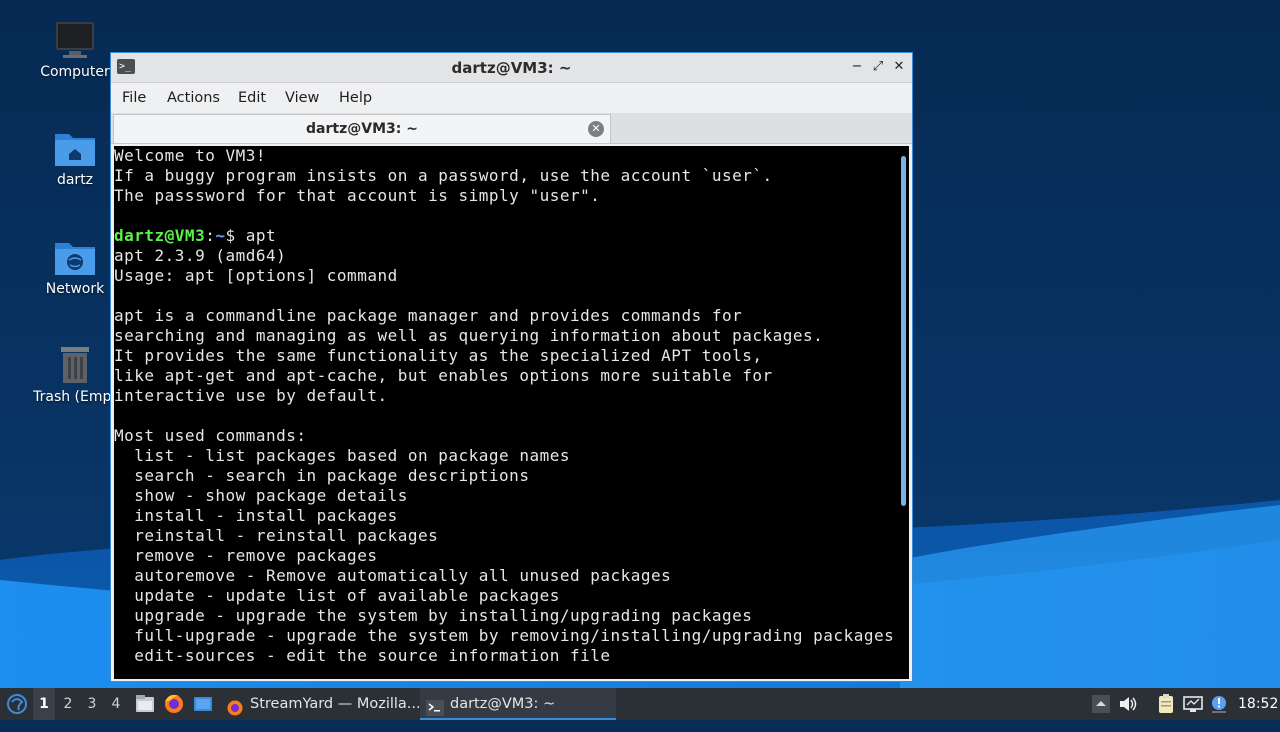  Describe the element at coordinates (504, 236) in the screenshot. I see `terminal-prompt-line: dartz@VM3:~$ apt` at that location.